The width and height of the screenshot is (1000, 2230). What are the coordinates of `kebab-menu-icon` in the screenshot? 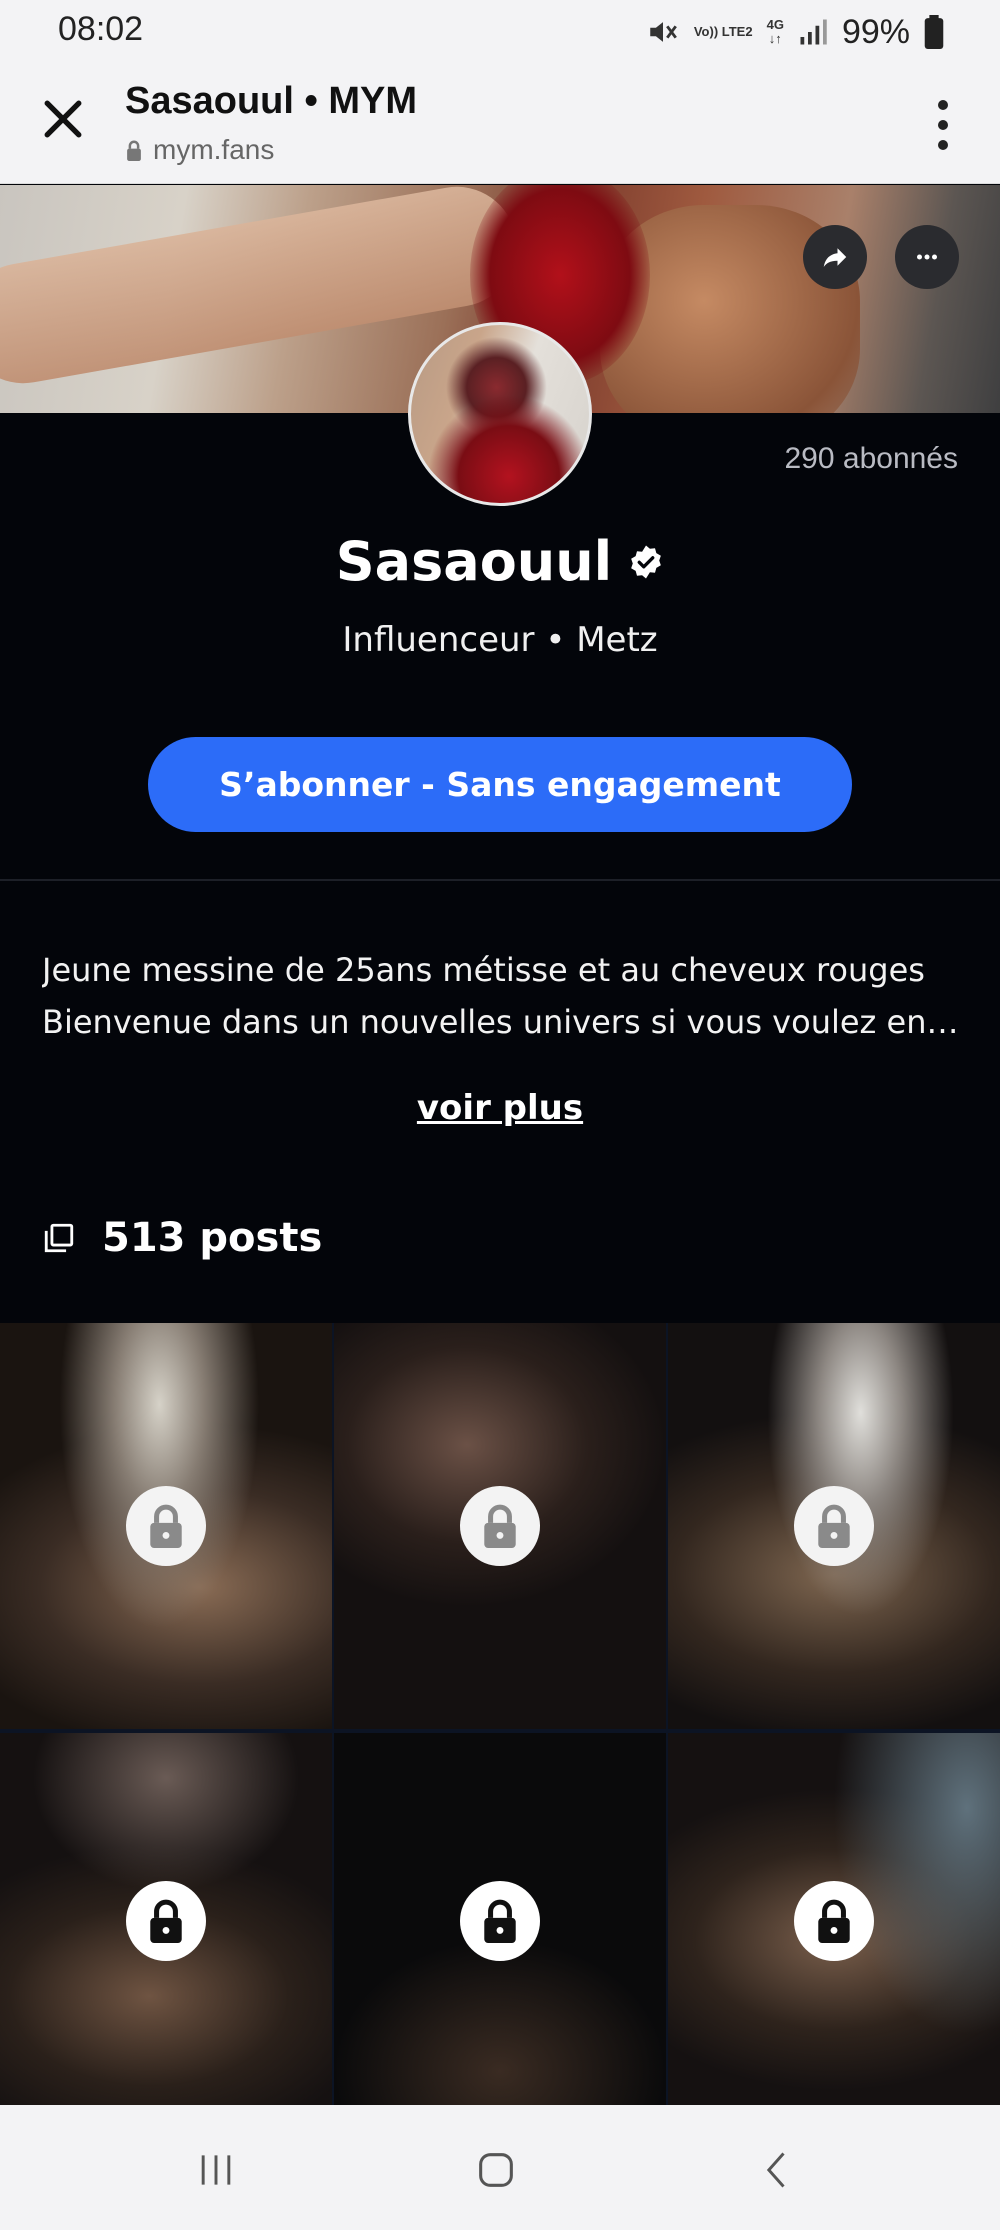 It's located at (943, 105).